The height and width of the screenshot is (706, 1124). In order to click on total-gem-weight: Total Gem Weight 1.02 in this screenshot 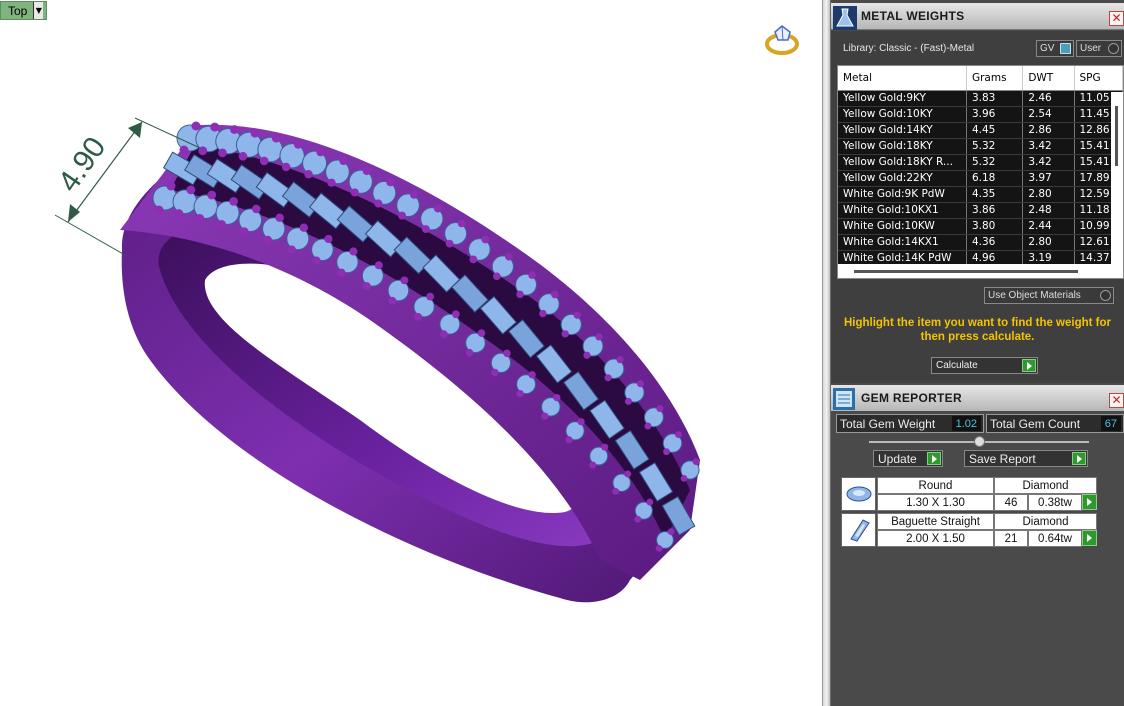, I will do `click(910, 423)`.